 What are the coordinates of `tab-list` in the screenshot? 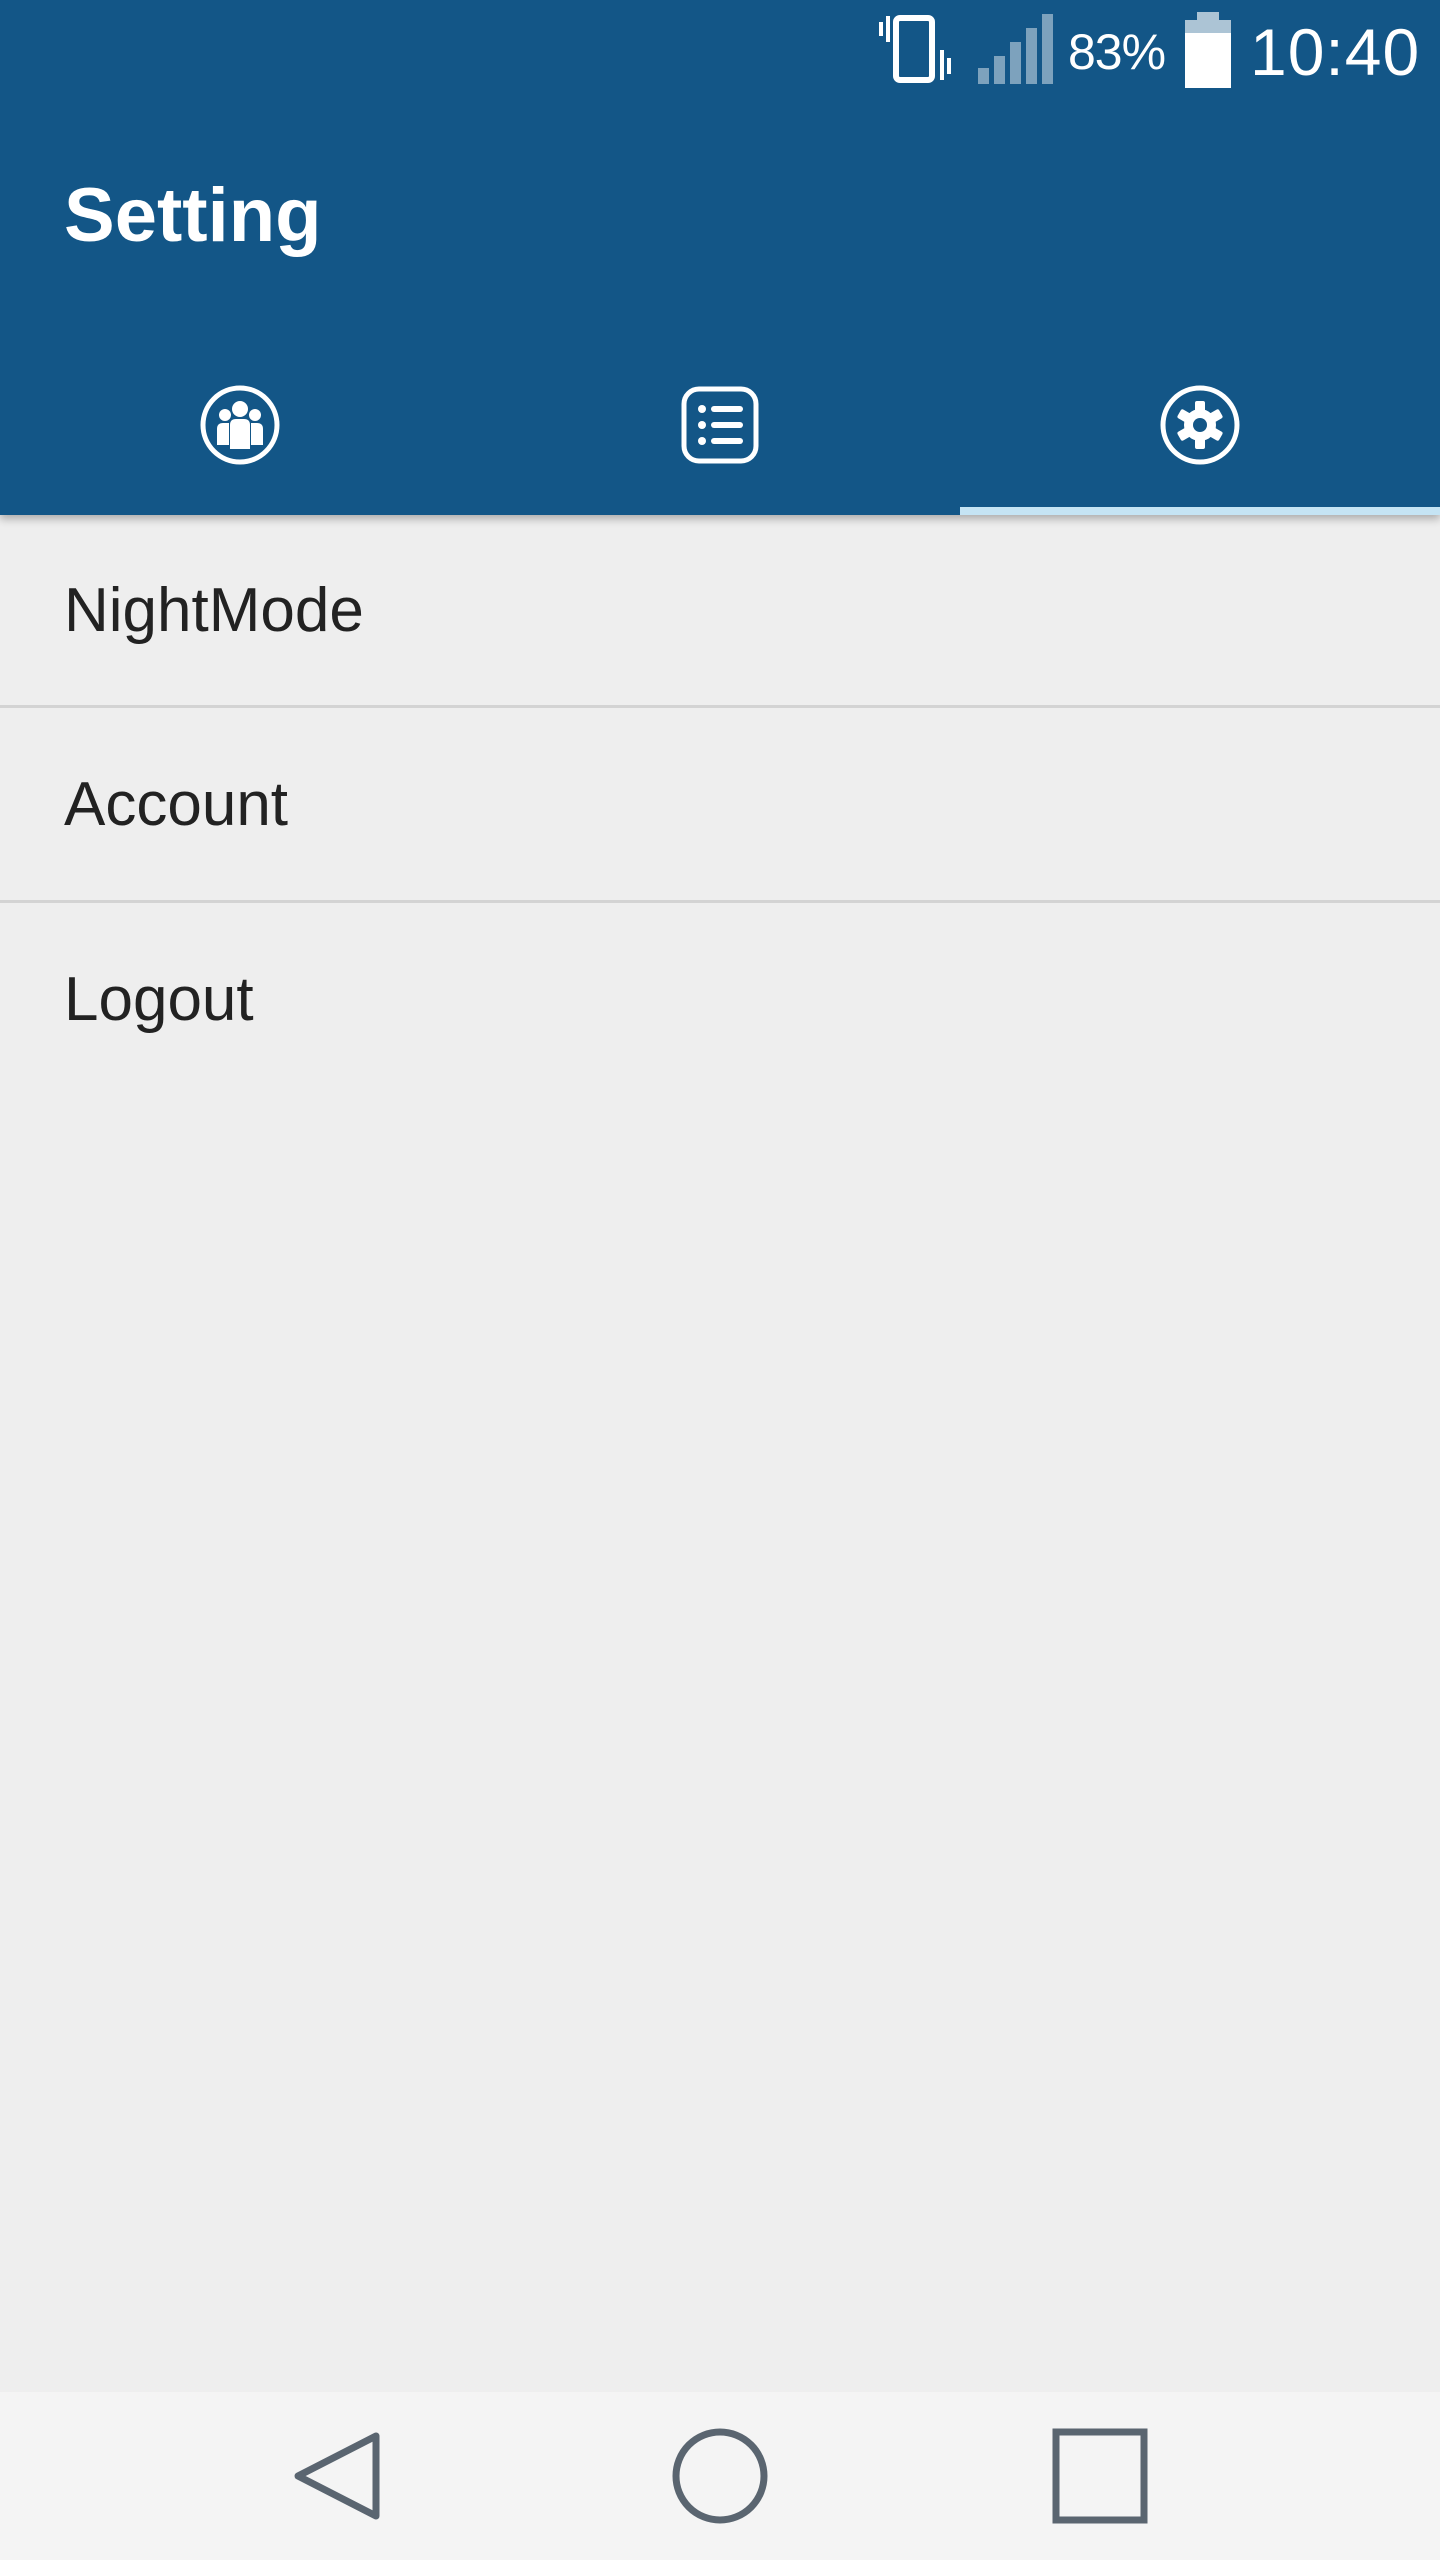 It's located at (720, 429).